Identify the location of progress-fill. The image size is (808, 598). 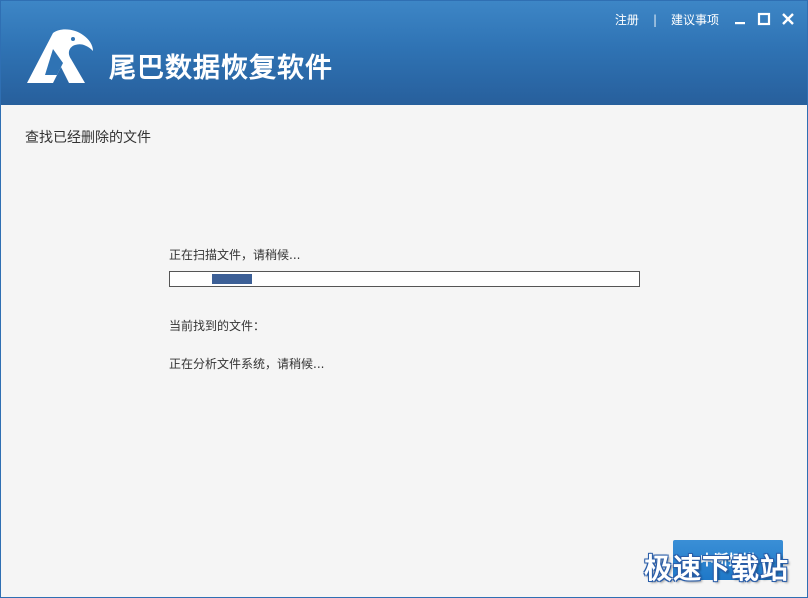
(232, 279).